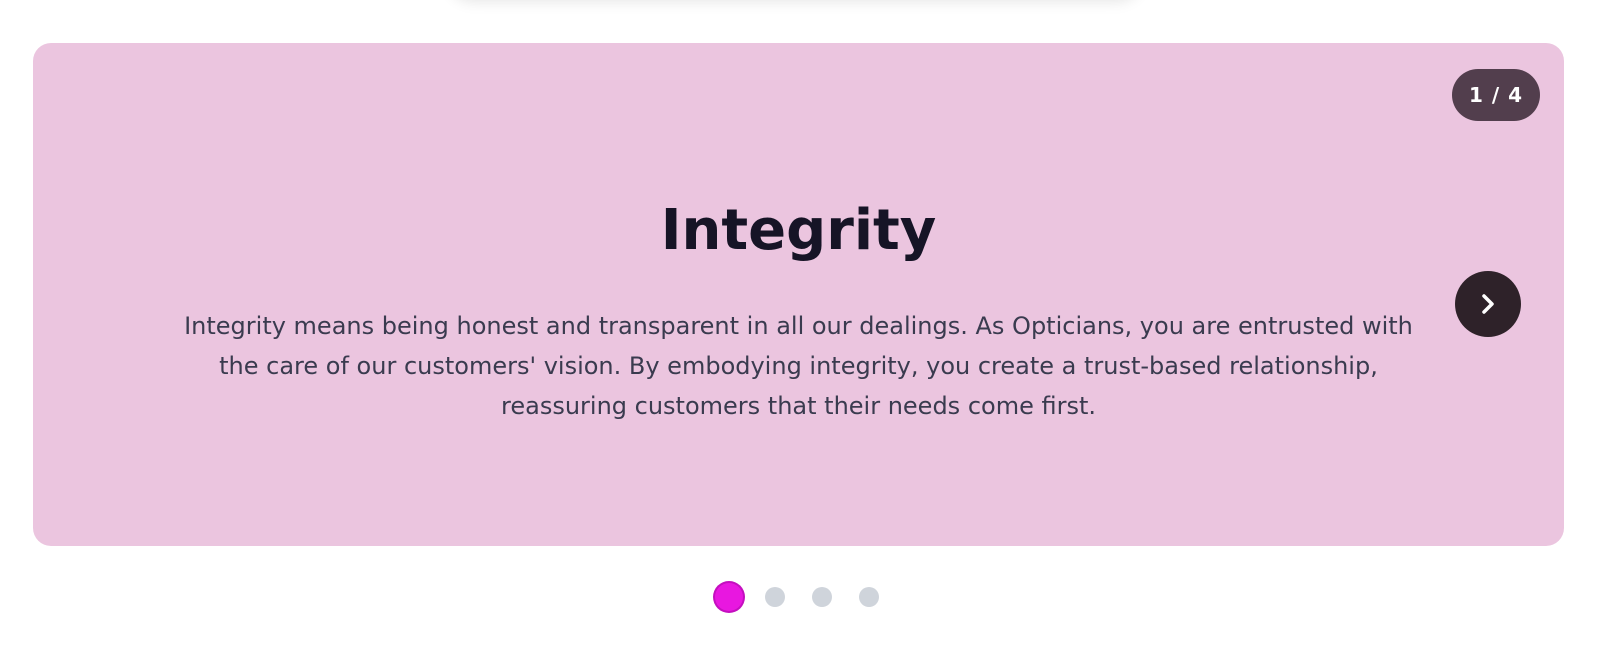 The image size is (1600, 658). Describe the element at coordinates (1496, 95) in the screenshot. I see `slide-counter: 1 / 4` at that location.